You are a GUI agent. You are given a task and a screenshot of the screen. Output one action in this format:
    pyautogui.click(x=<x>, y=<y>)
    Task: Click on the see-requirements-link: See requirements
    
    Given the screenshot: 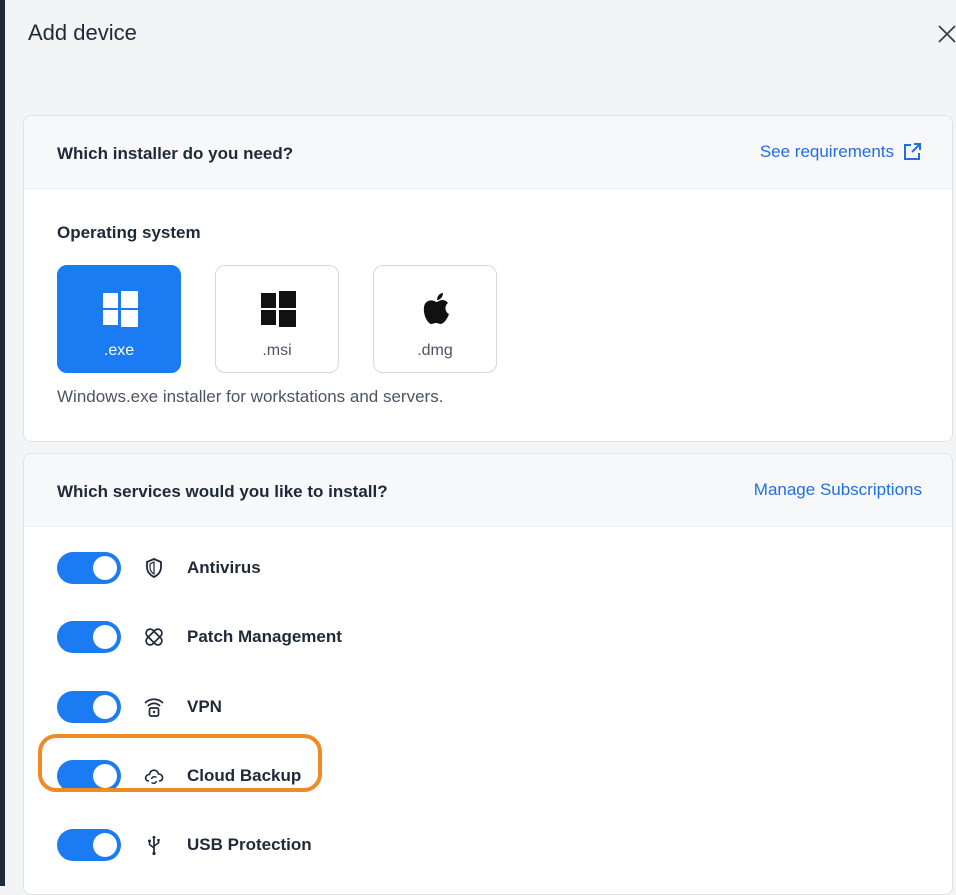 What is the action you would take?
    pyautogui.click(x=841, y=152)
    